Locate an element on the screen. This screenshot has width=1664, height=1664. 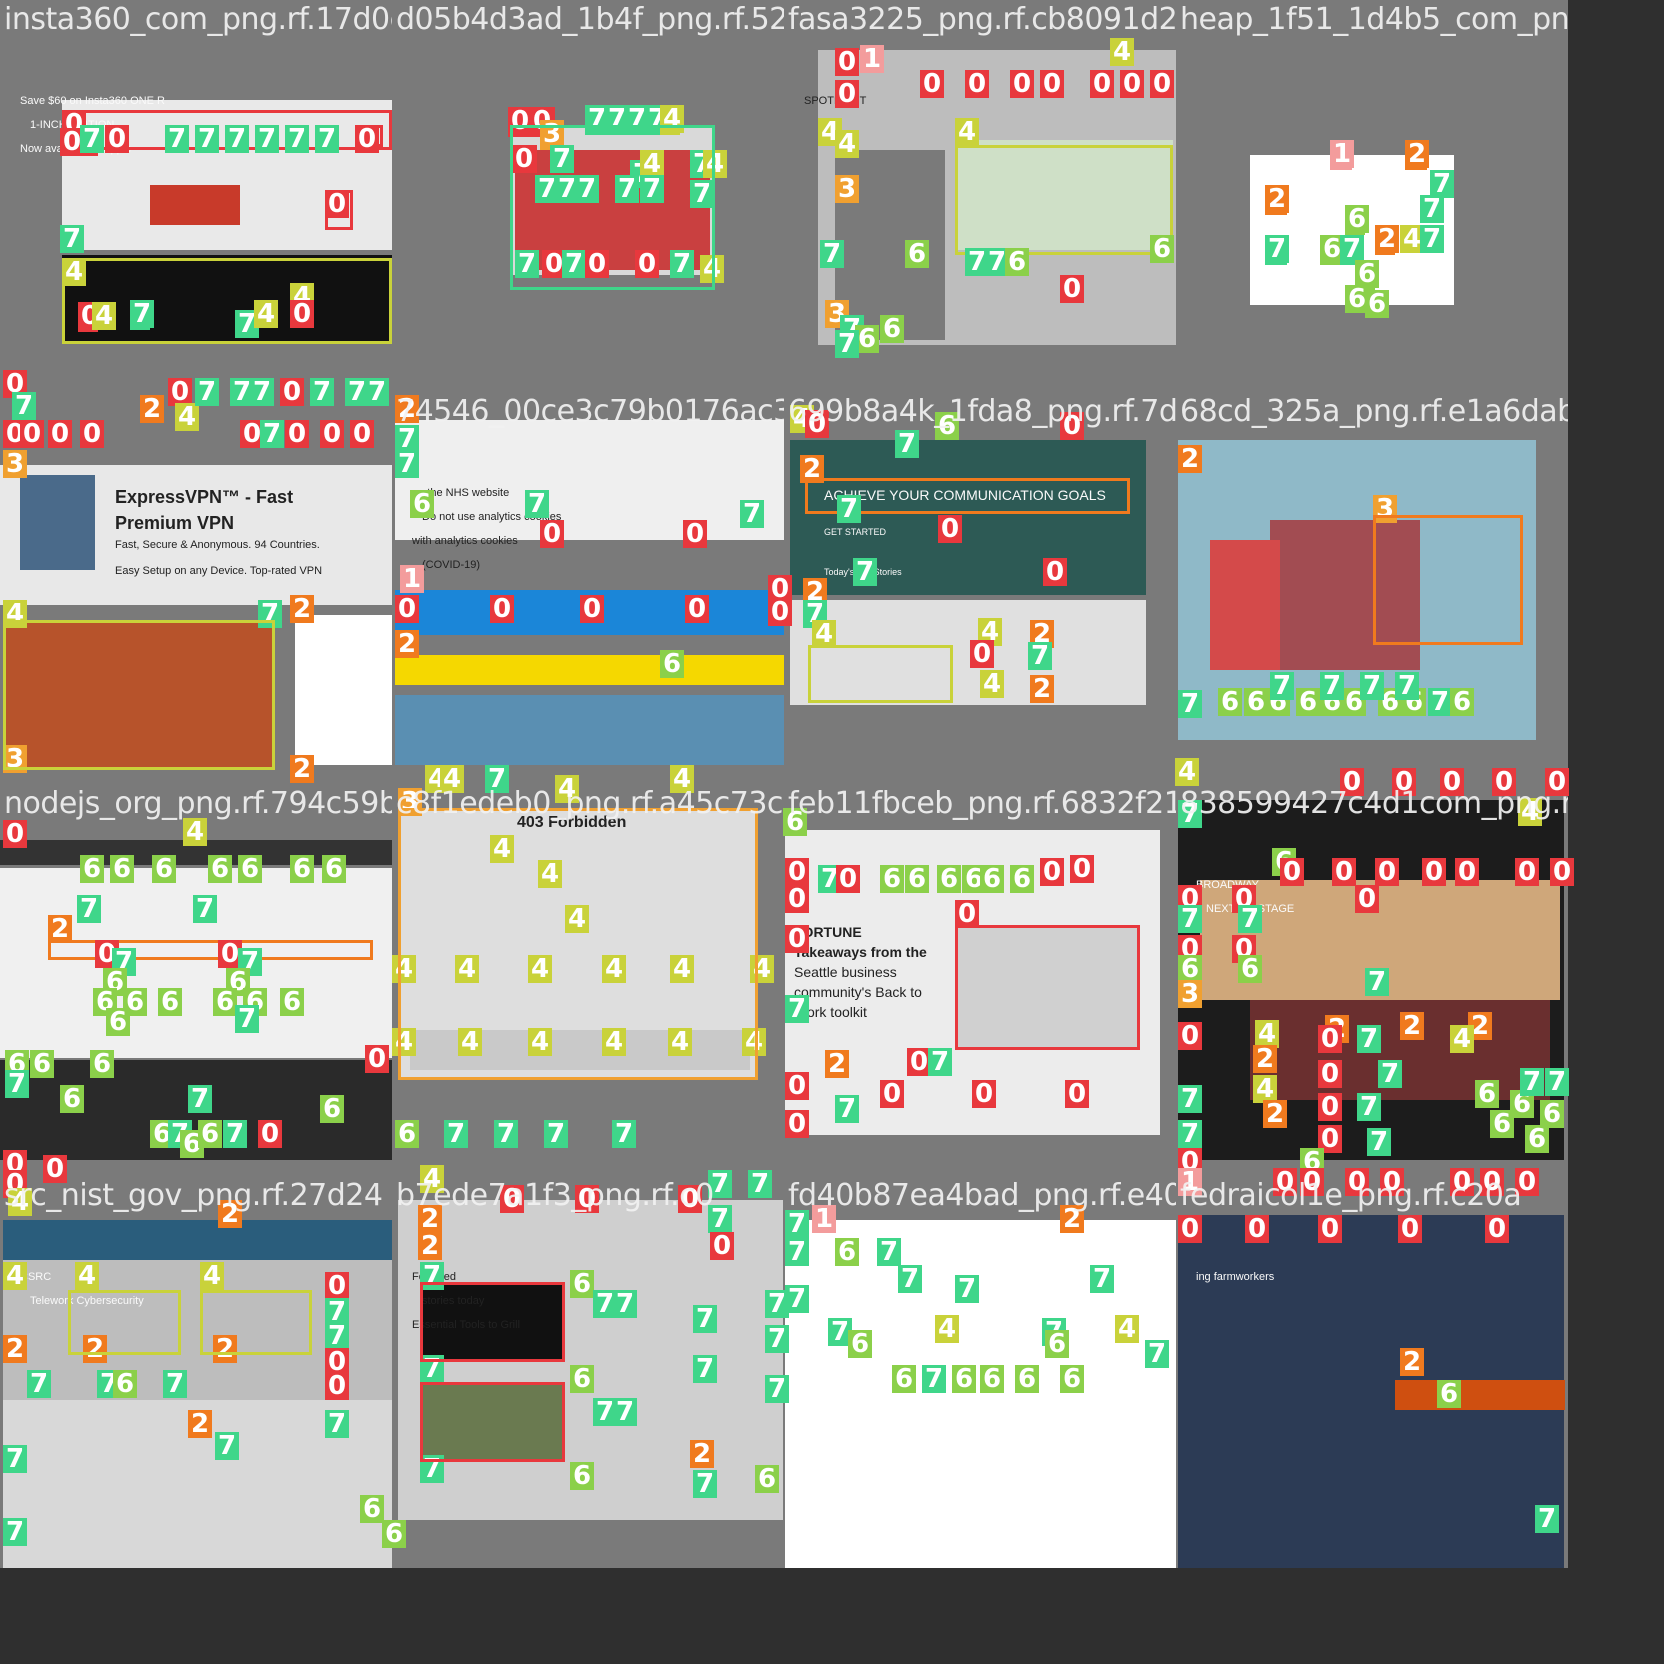
tile-3: heap_1f51_1d4b5_com_png.rf is located at coordinates (1372, 196).